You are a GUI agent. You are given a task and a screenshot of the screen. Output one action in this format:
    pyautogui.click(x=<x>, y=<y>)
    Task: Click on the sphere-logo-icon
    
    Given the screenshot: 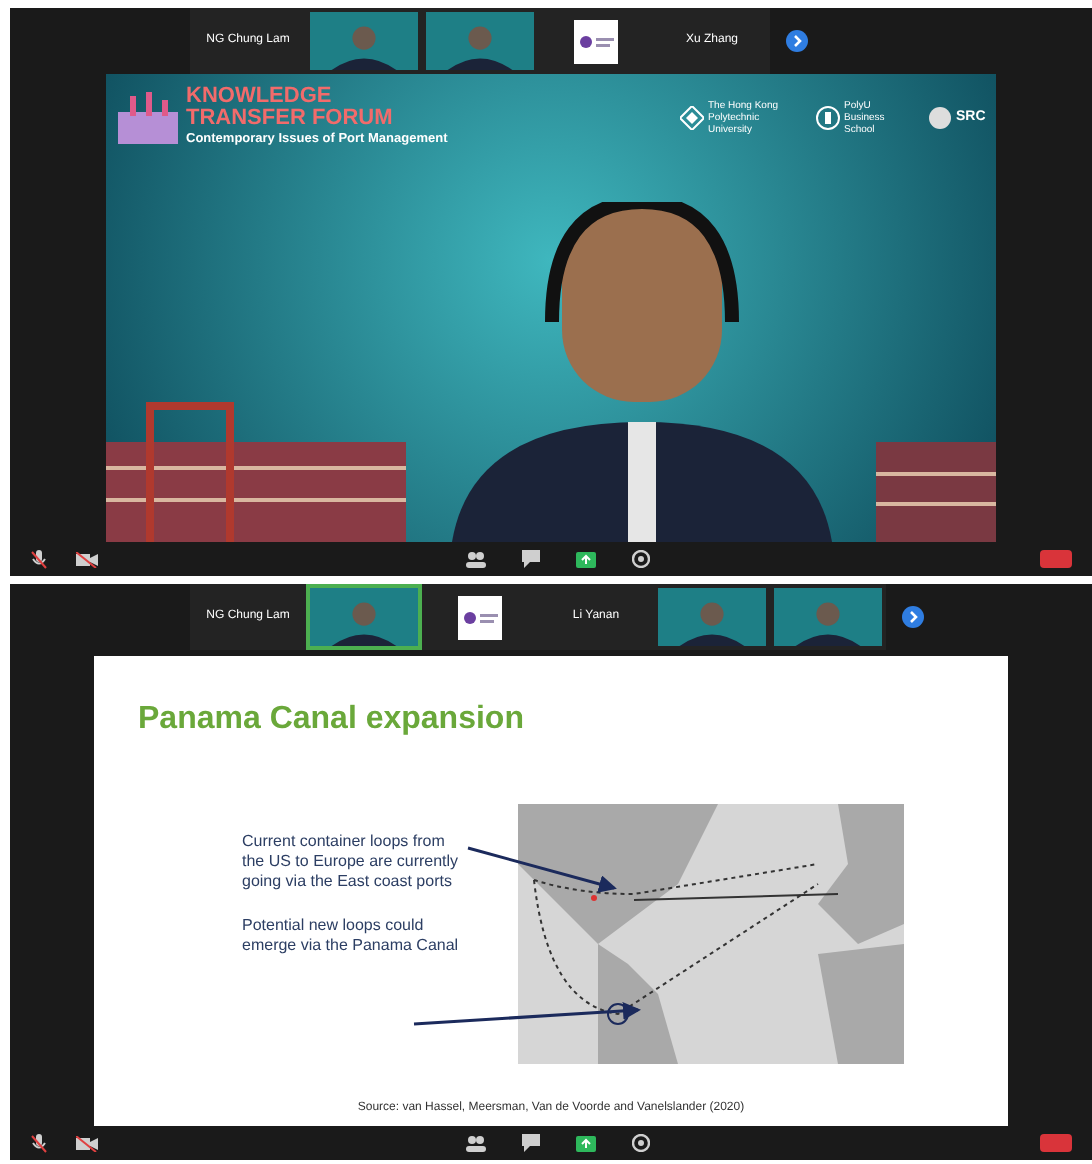 What is the action you would take?
    pyautogui.click(x=940, y=117)
    